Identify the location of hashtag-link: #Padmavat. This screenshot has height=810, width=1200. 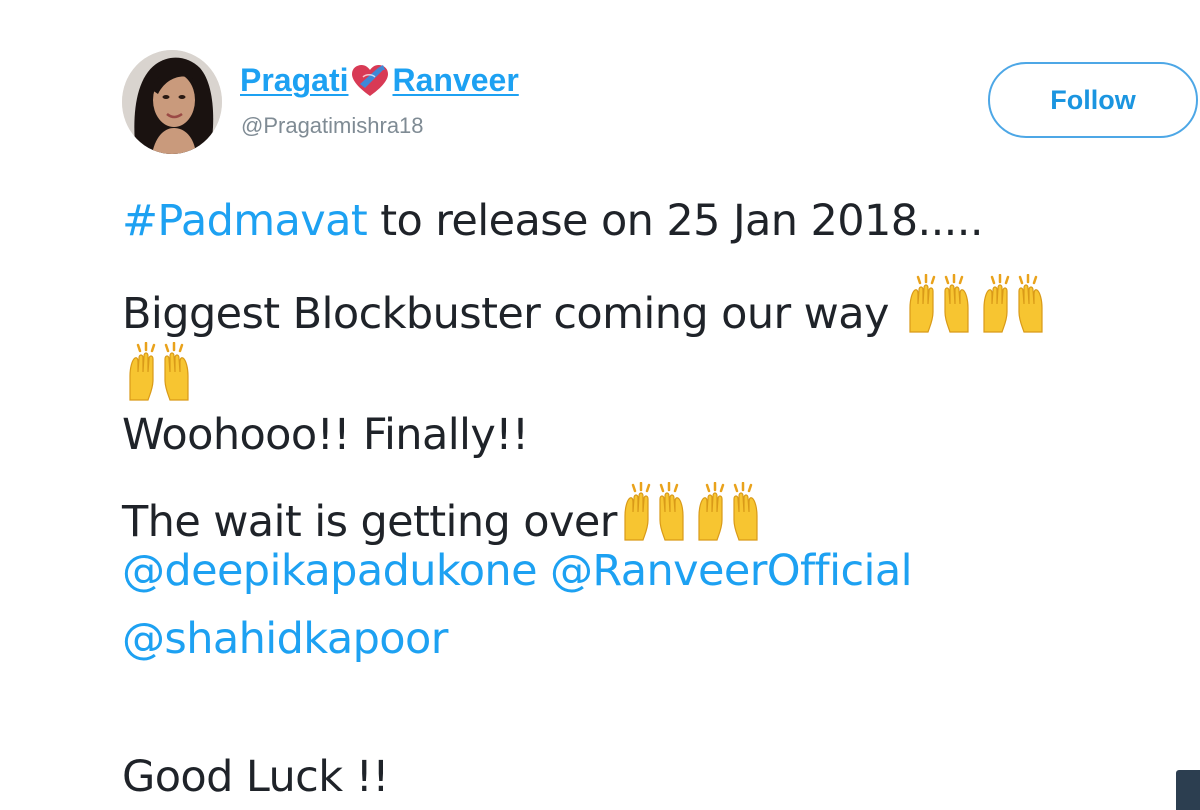
(245, 221).